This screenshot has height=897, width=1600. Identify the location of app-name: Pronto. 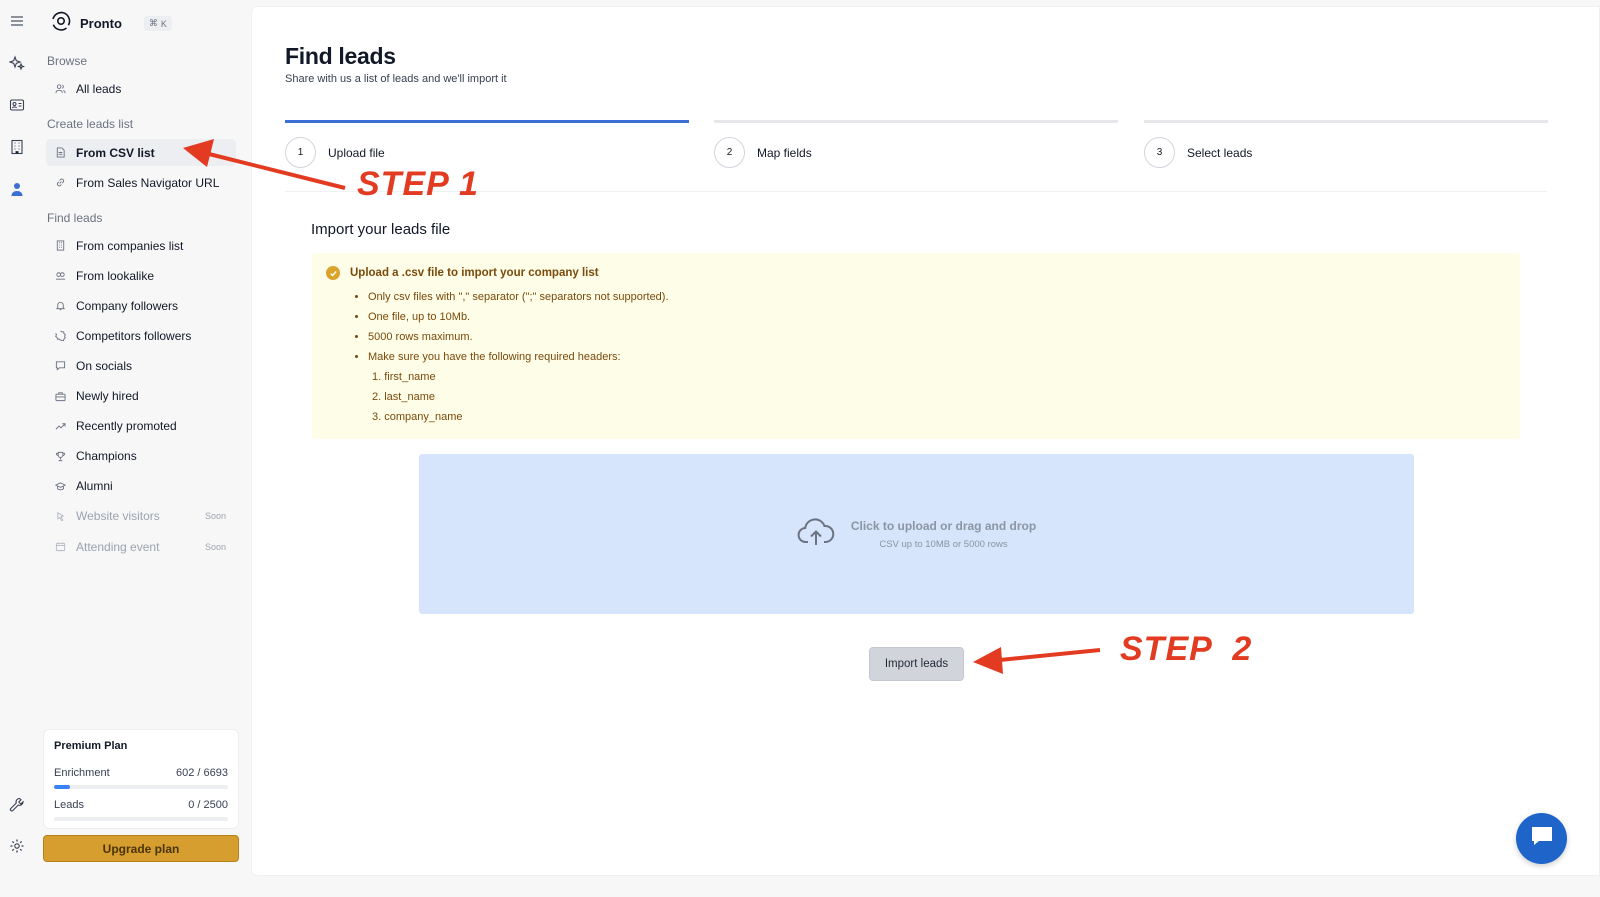
(101, 23).